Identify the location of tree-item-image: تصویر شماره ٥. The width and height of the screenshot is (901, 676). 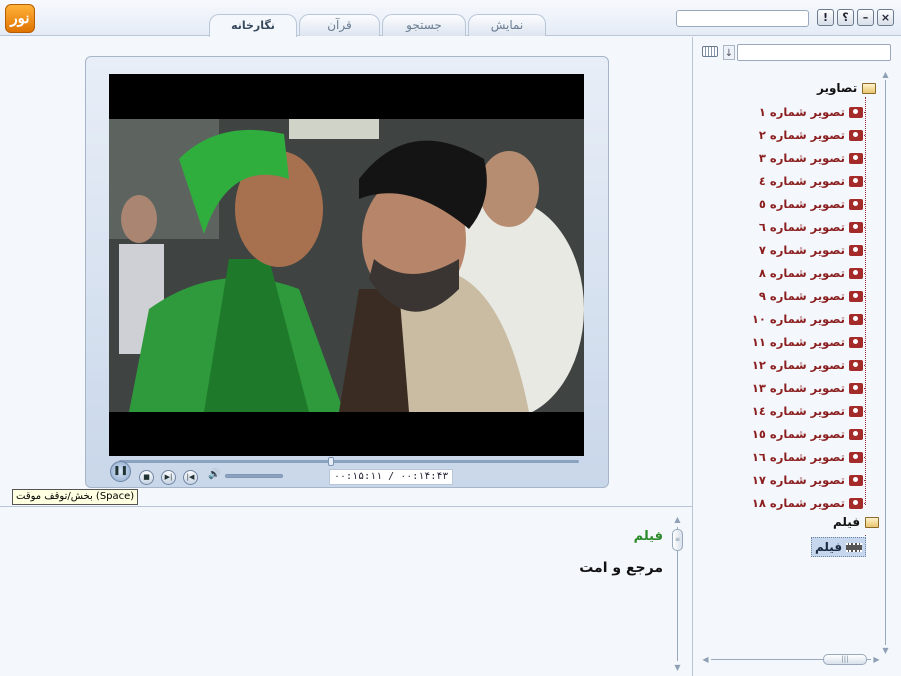
(811, 204).